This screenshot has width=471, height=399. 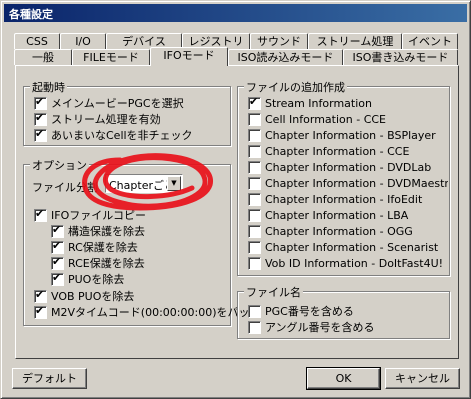 I want to click on startup-enable-stream-checkbox: ストリーム処理を有効, so click(x=97, y=119).